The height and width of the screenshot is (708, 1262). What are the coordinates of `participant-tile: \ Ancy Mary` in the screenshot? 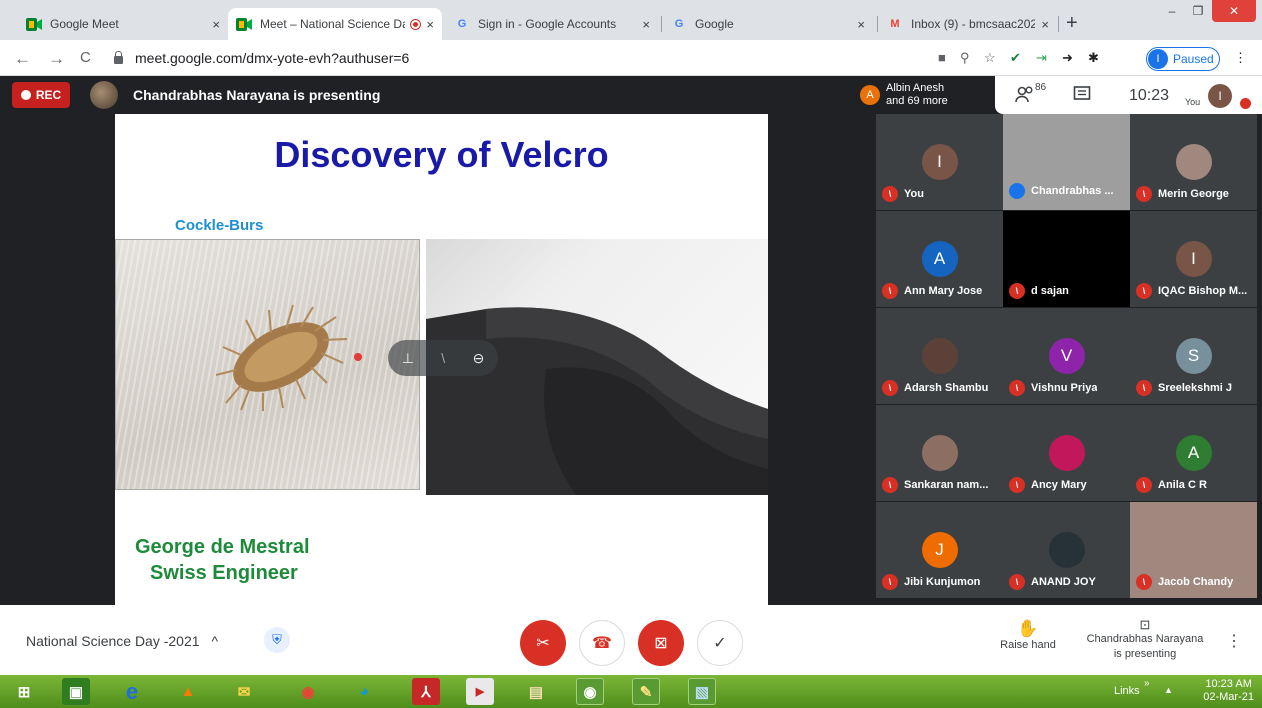 It's located at (1066, 453).